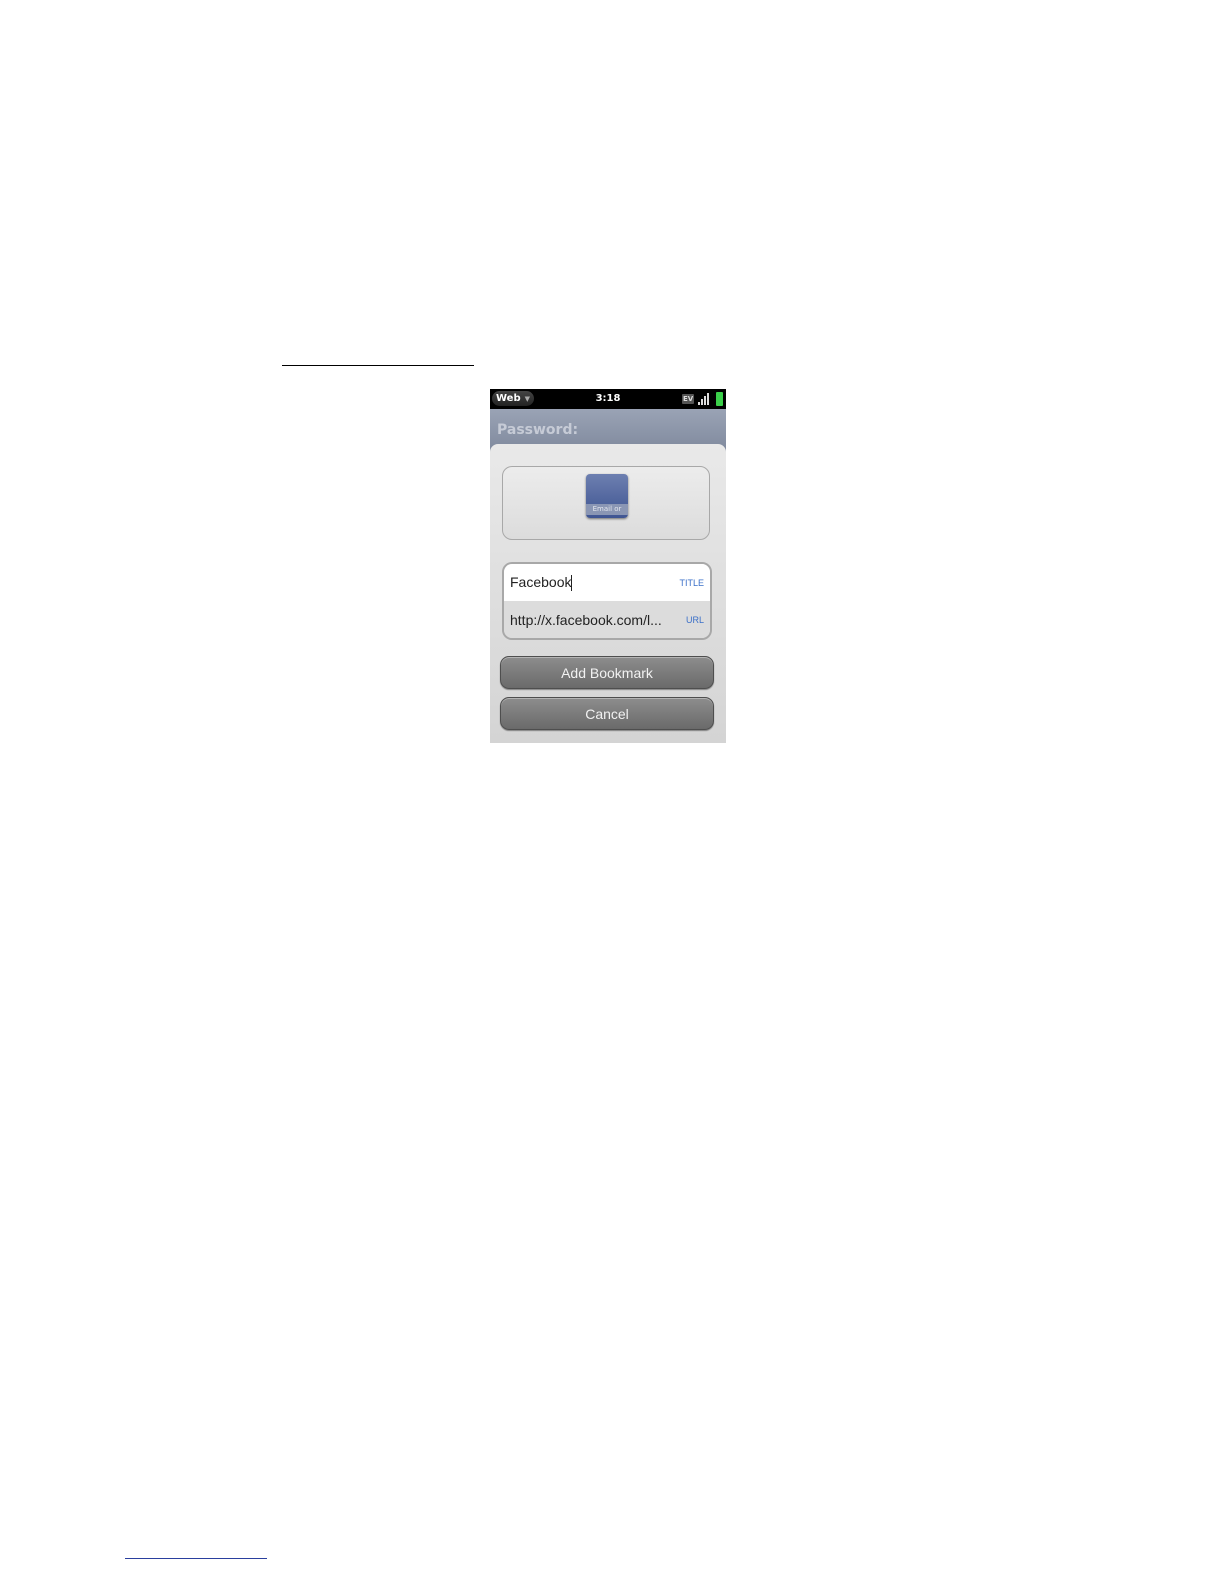  What do you see at coordinates (572, 583) in the screenshot?
I see `text-cursor` at bounding box center [572, 583].